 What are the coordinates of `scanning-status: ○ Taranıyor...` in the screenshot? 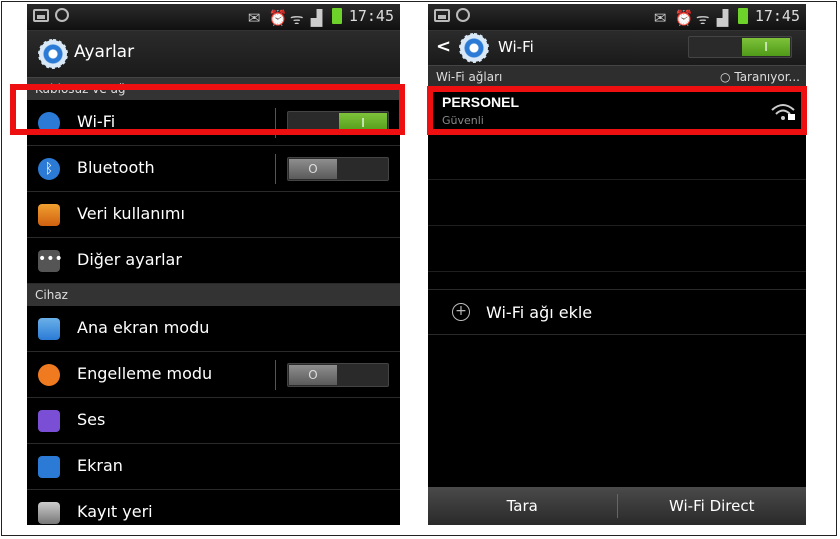 It's located at (760, 77).